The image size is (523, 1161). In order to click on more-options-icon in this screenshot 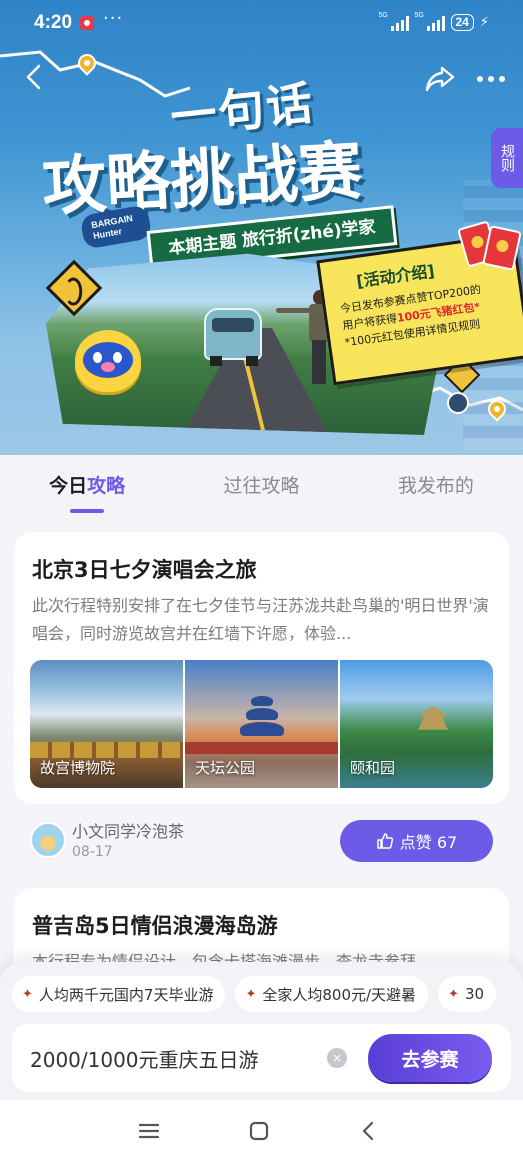, I will do `click(491, 79)`.